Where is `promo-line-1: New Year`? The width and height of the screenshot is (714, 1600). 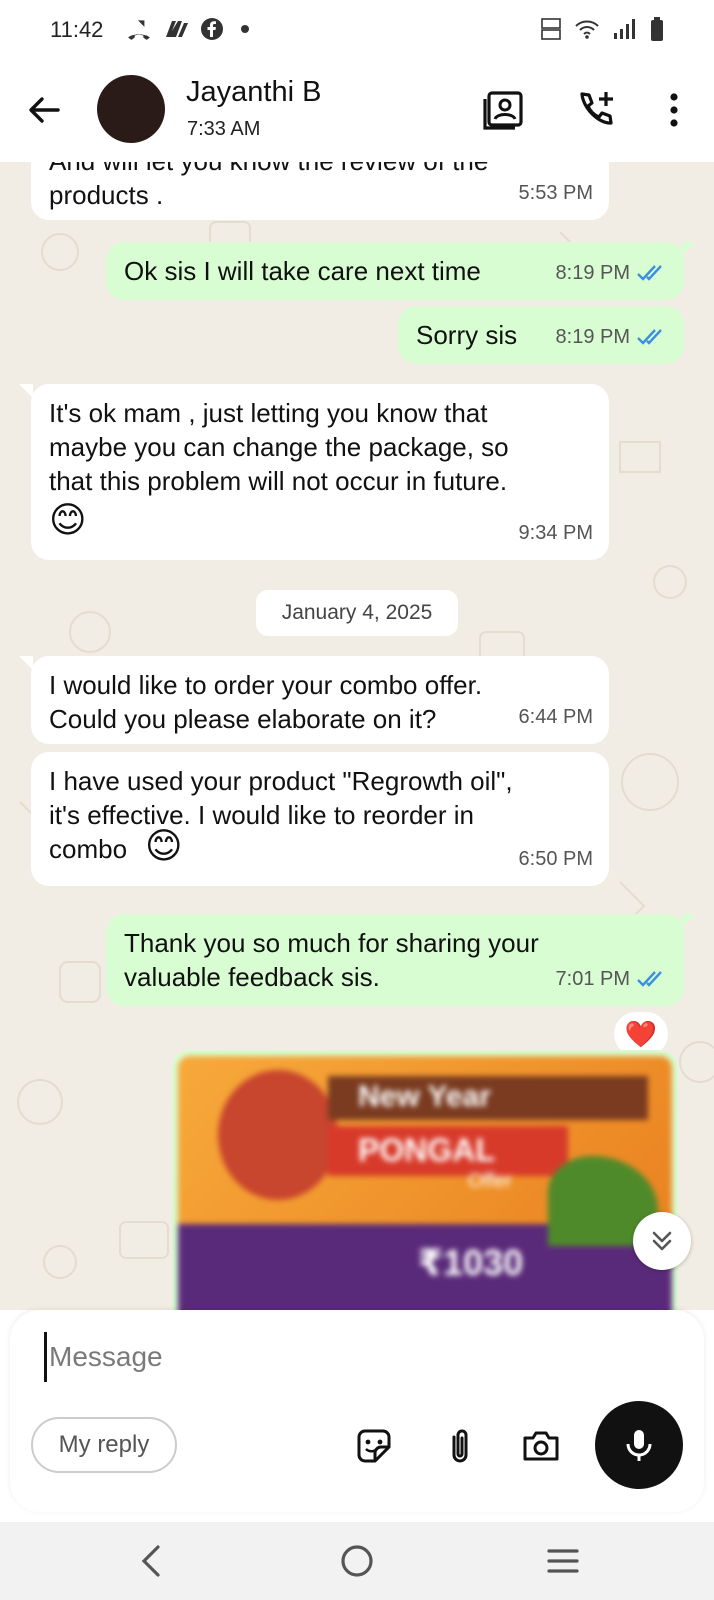
promo-line-1: New Year is located at coordinates (424, 1096).